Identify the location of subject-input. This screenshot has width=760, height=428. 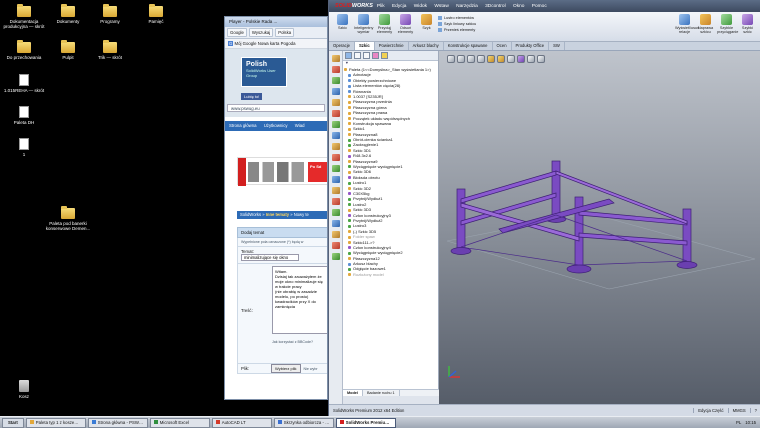
(270, 257).